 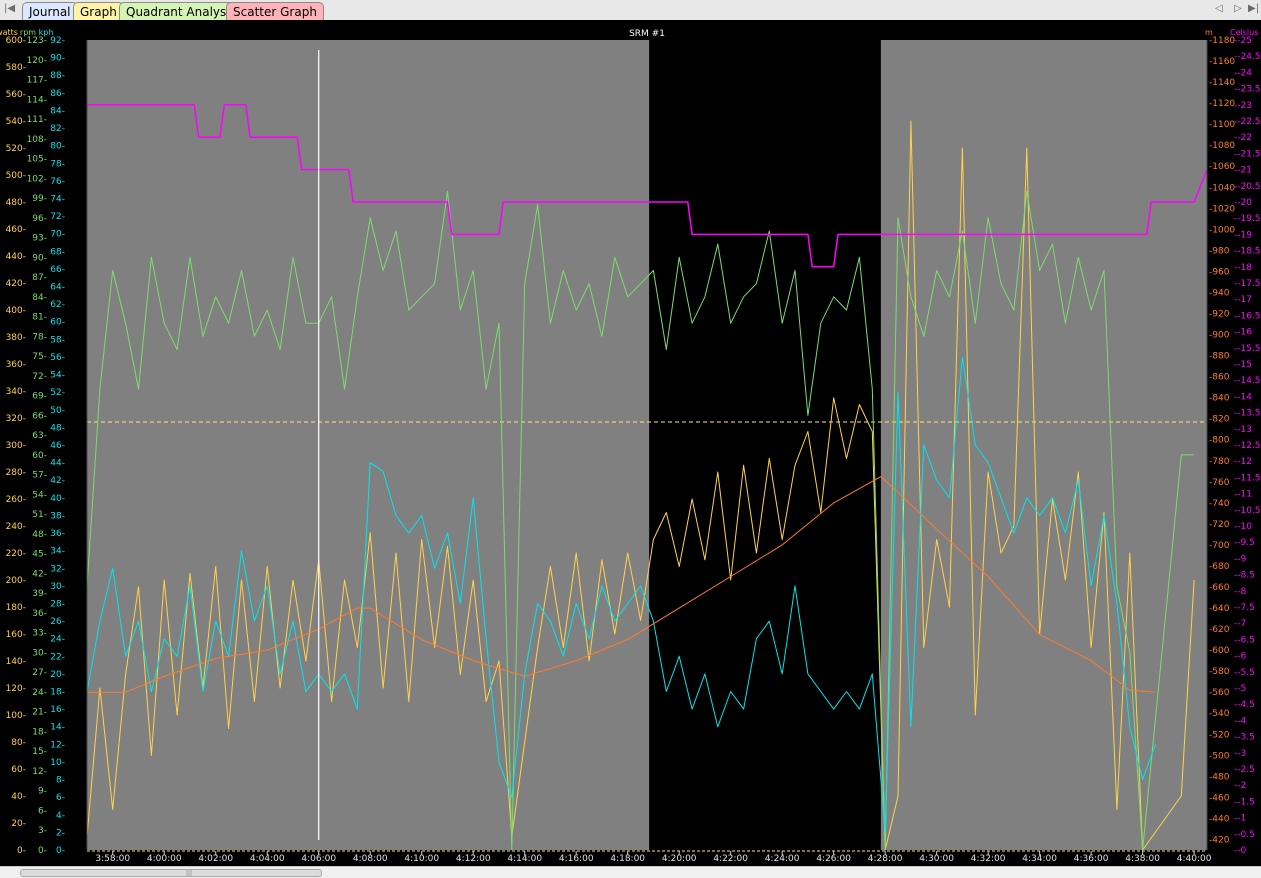 I want to click on time-tick-label: 4:12:00, so click(x=473, y=859).